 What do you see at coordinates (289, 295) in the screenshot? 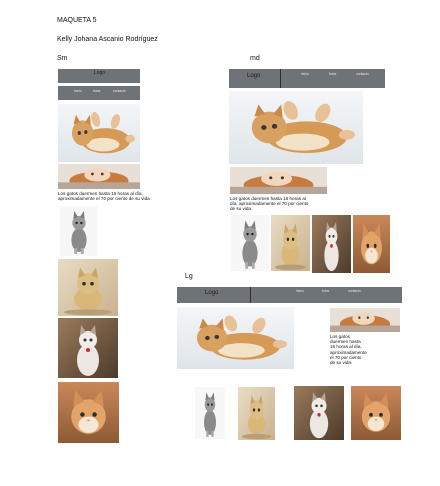
I see `lg-header-bar: Logo inicio fotos contacto` at bounding box center [289, 295].